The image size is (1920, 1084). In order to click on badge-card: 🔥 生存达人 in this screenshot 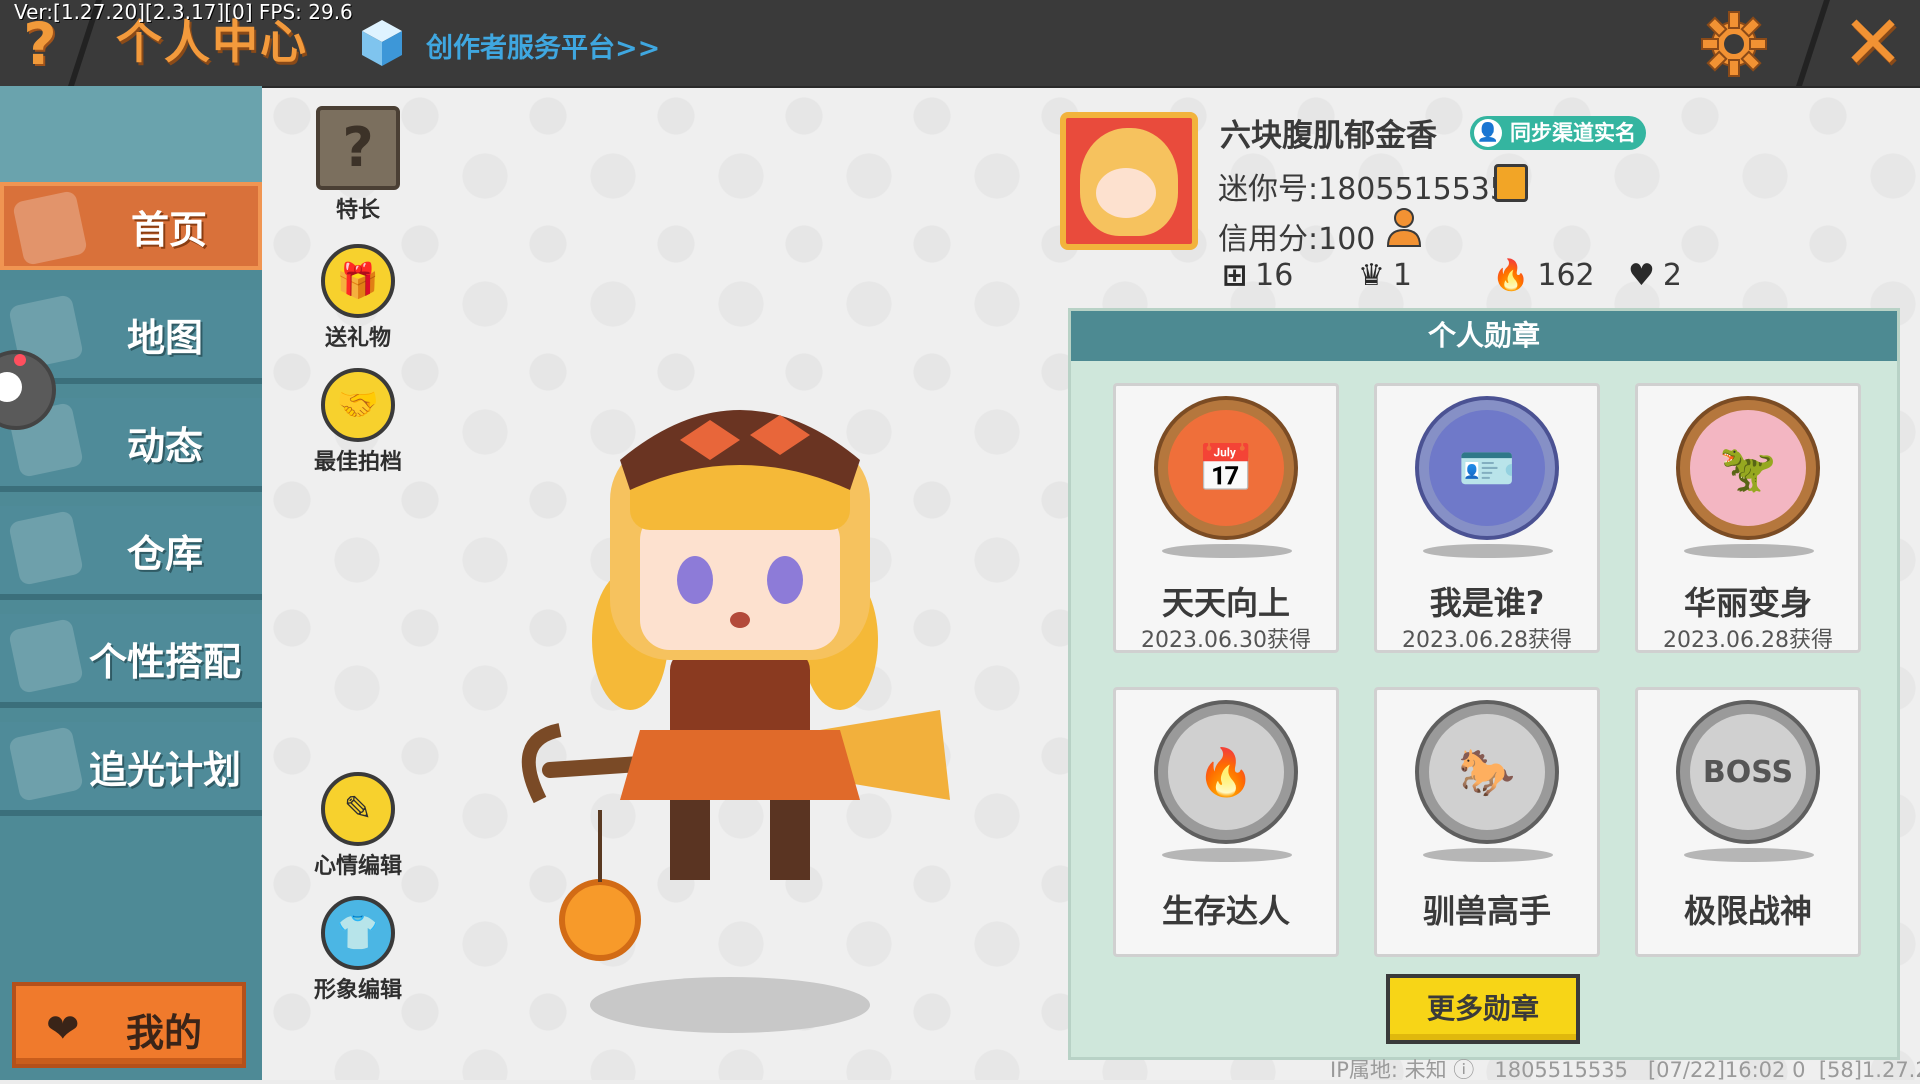, I will do `click(1226, 822)`.